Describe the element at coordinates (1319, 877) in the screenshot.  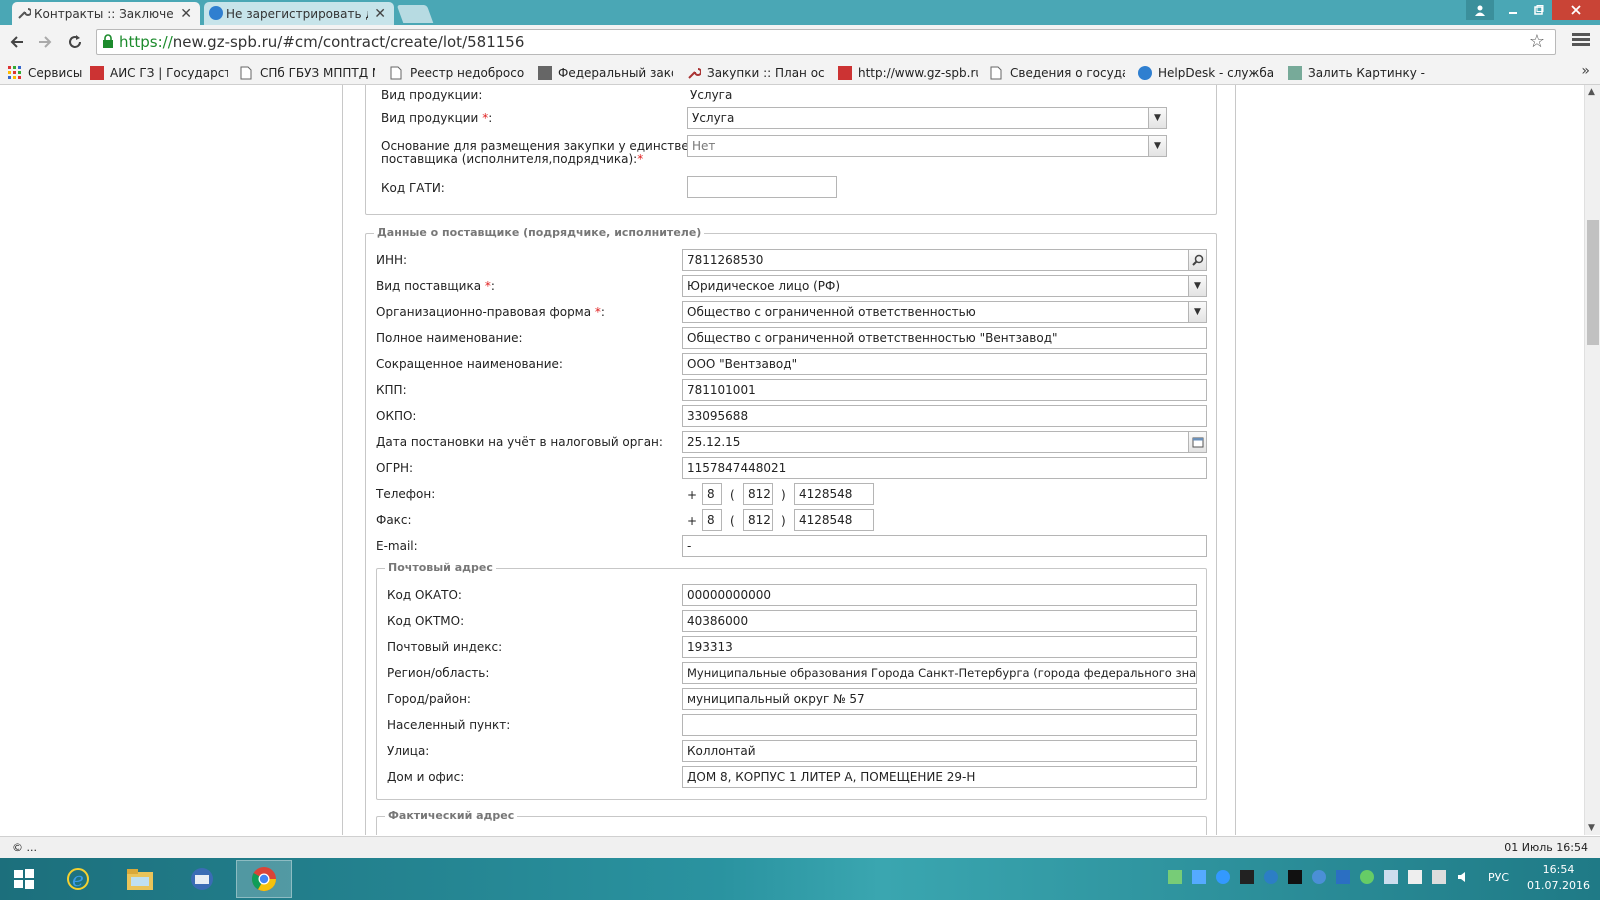
I see `tray-skype-icon` at that location.